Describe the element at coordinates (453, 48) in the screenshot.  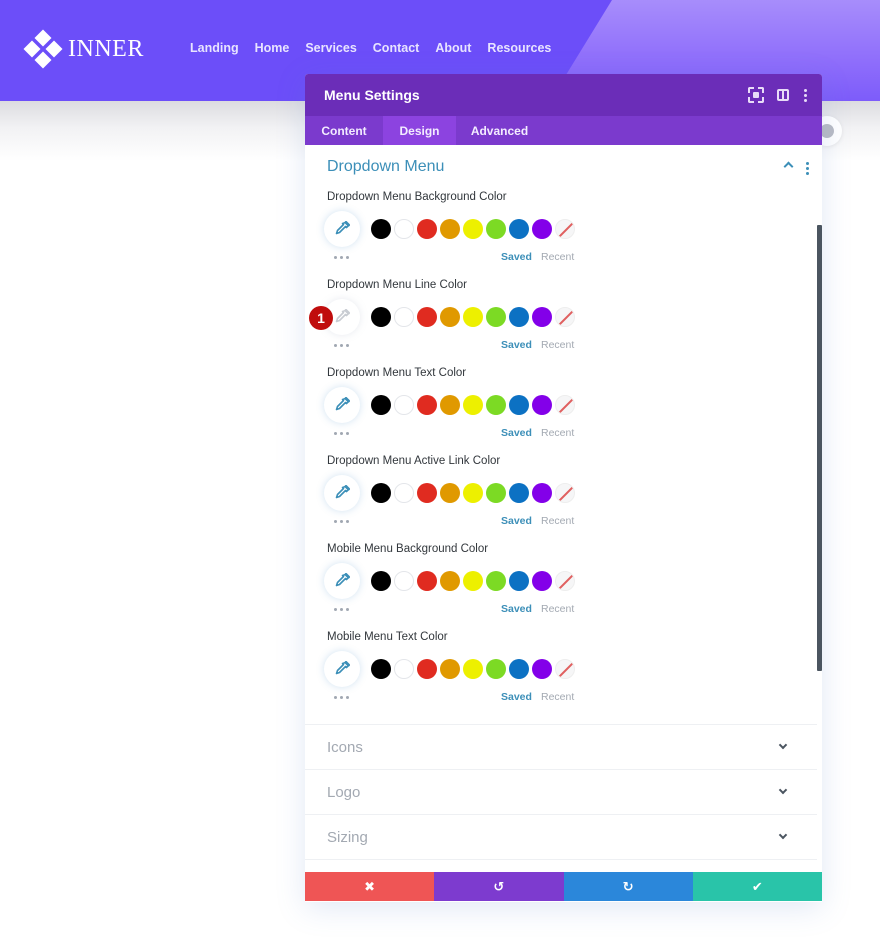
I see `nav-about: About` at that location.